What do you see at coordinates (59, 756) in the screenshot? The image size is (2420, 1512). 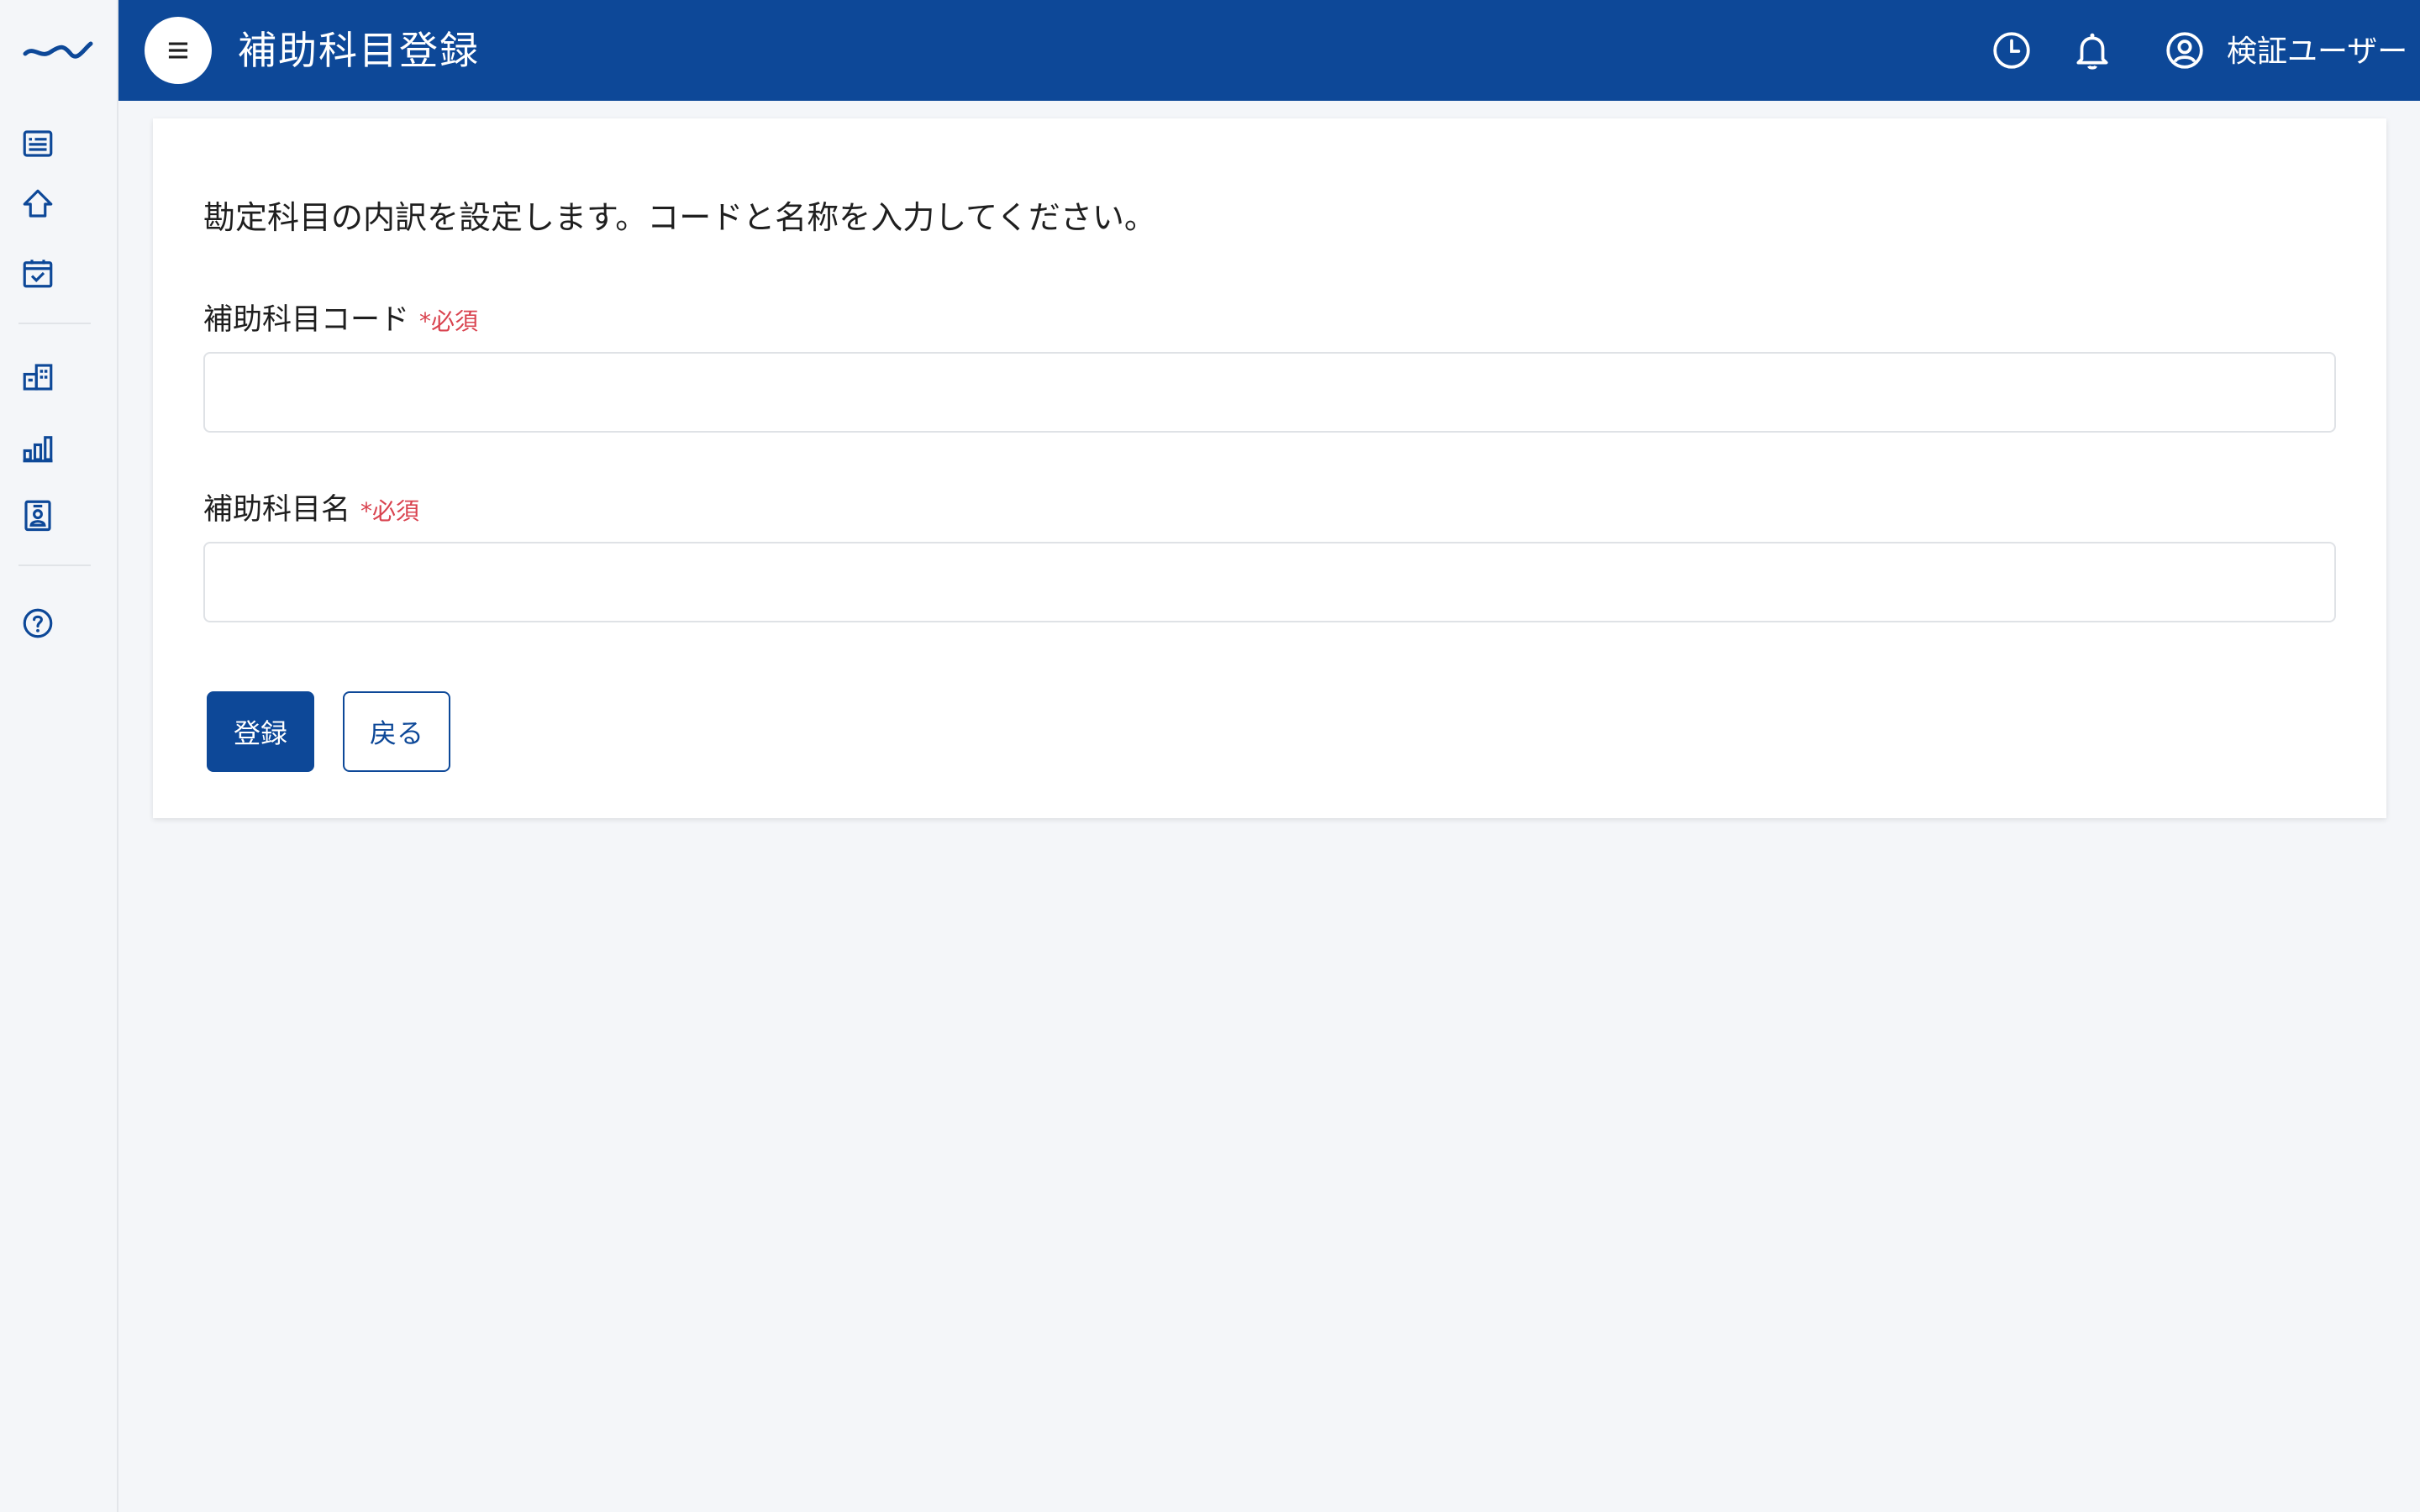 I see `sidebar` at bounding box center [59, 756].